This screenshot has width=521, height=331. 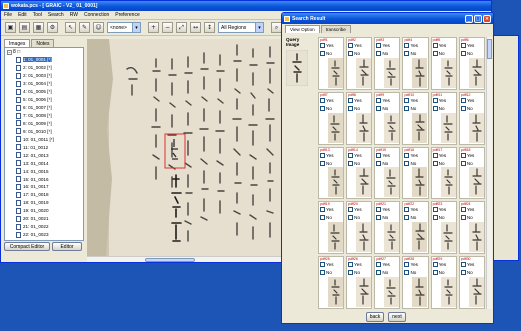 I want to click on tree-root: − 8 □, so click(x=45, y=52).